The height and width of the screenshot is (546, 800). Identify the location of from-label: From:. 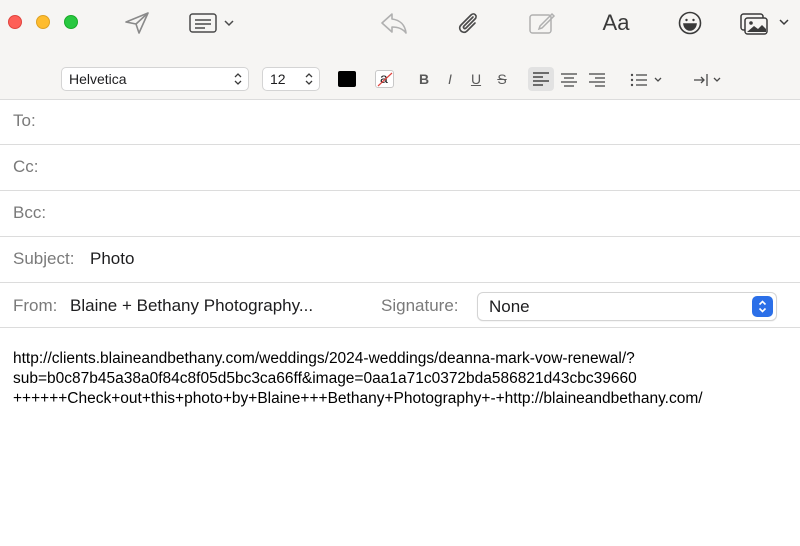
(35, 305).